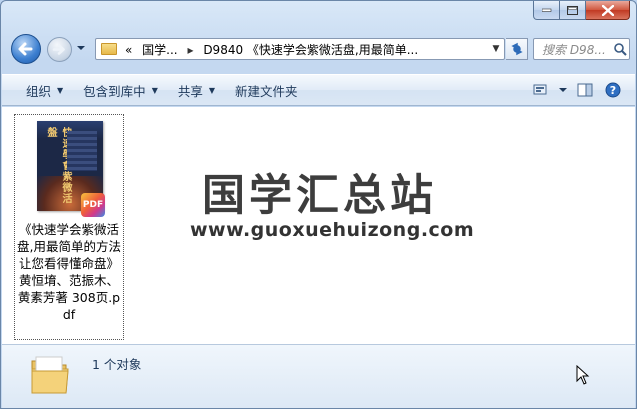  Describe the element at coordinates (332, 230) in the screenshot. I see `watermark-url: www.guoxuehuizong.com` at that location.